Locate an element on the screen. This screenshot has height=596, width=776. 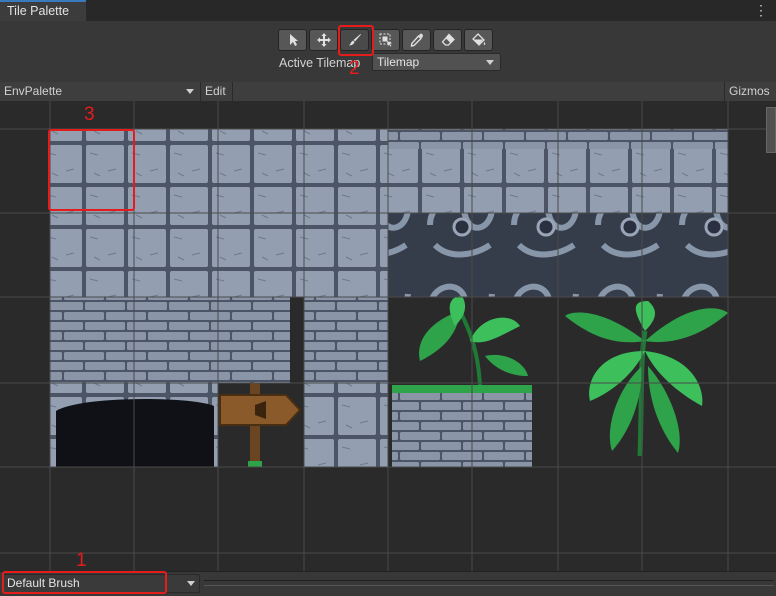
eyedropper-icon is located at coordinates (416, 40).